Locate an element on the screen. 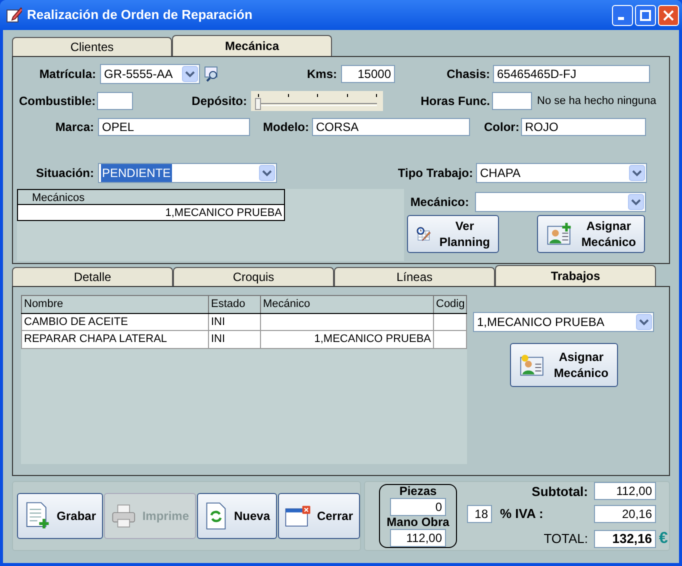 The width and height of the screenshot is (682, 566). field-label: Horas Func. is located at coordinates (455, 101).